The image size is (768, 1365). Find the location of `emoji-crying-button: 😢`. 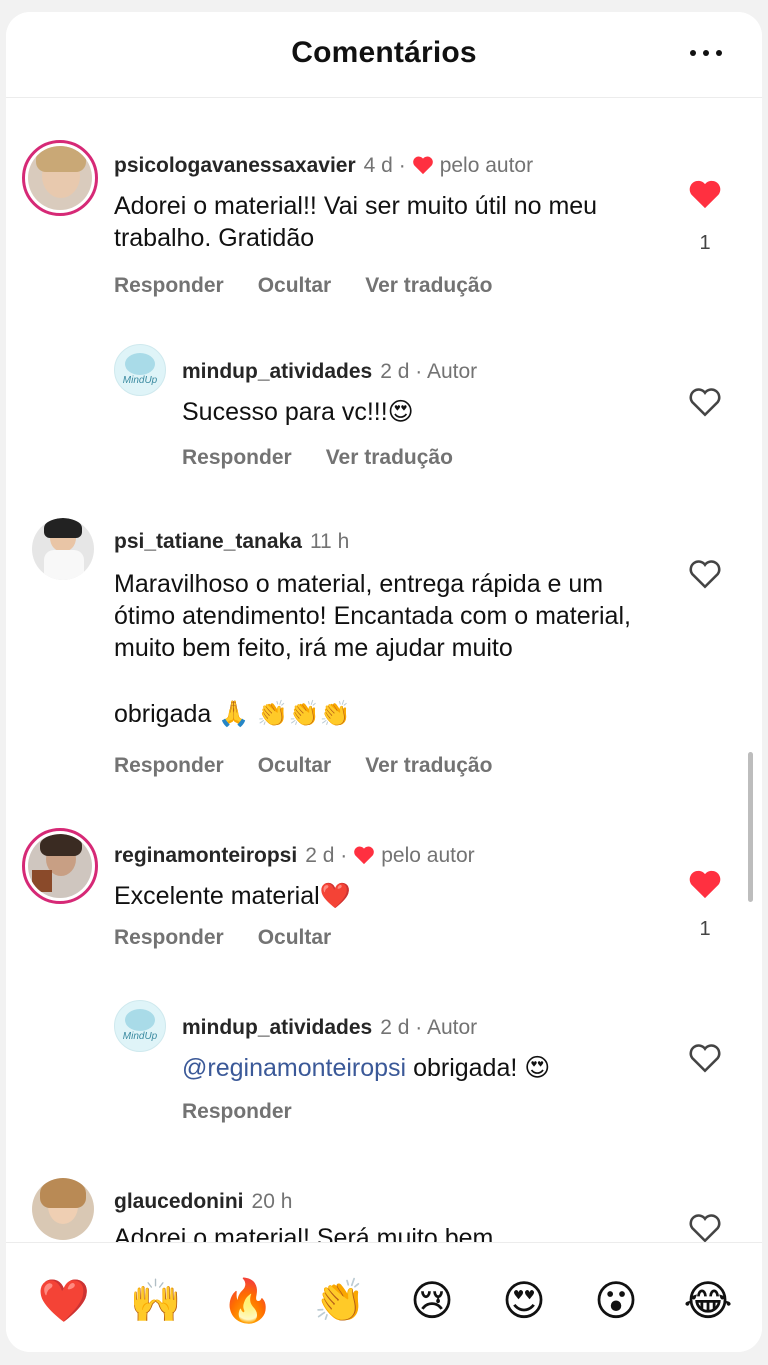

emoji-crying-button: 😢 is located at coordinates (432, 1301).